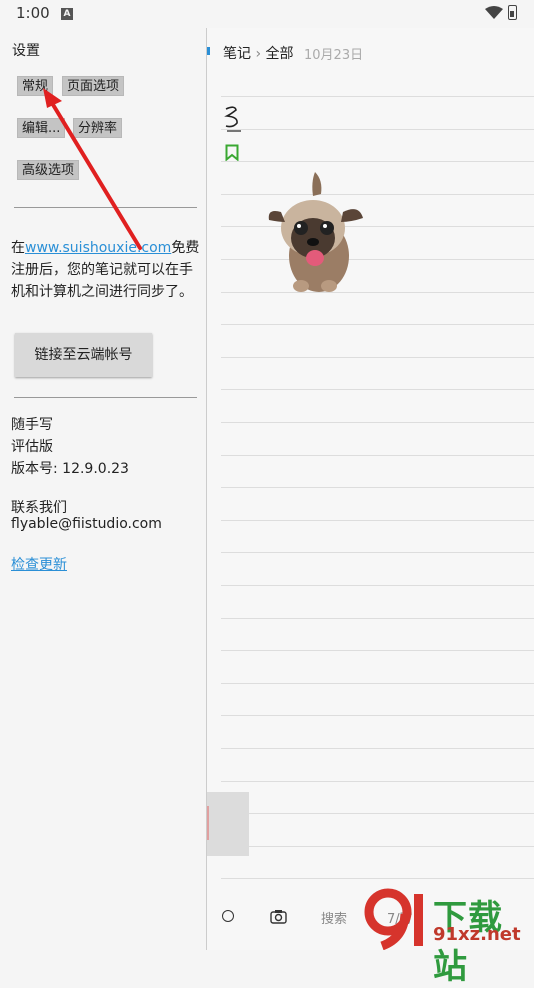  What do you see at coordinates (512, 12) in the screenshot?
I see `battery-icon` at bounding box center [512, 12].